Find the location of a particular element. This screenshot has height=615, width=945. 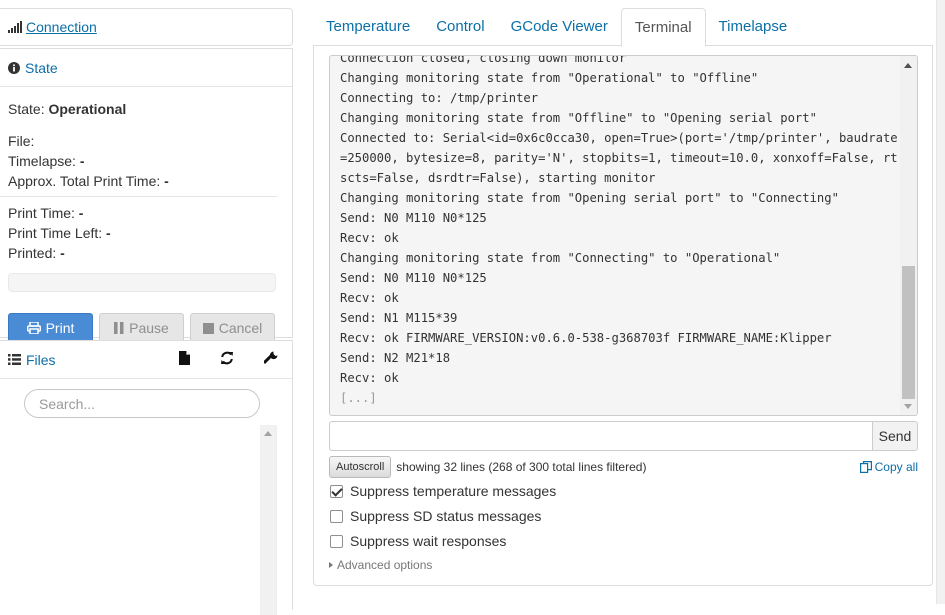

suppress-wait-option: Suppress wait responses is located at coordinates (418, 541).